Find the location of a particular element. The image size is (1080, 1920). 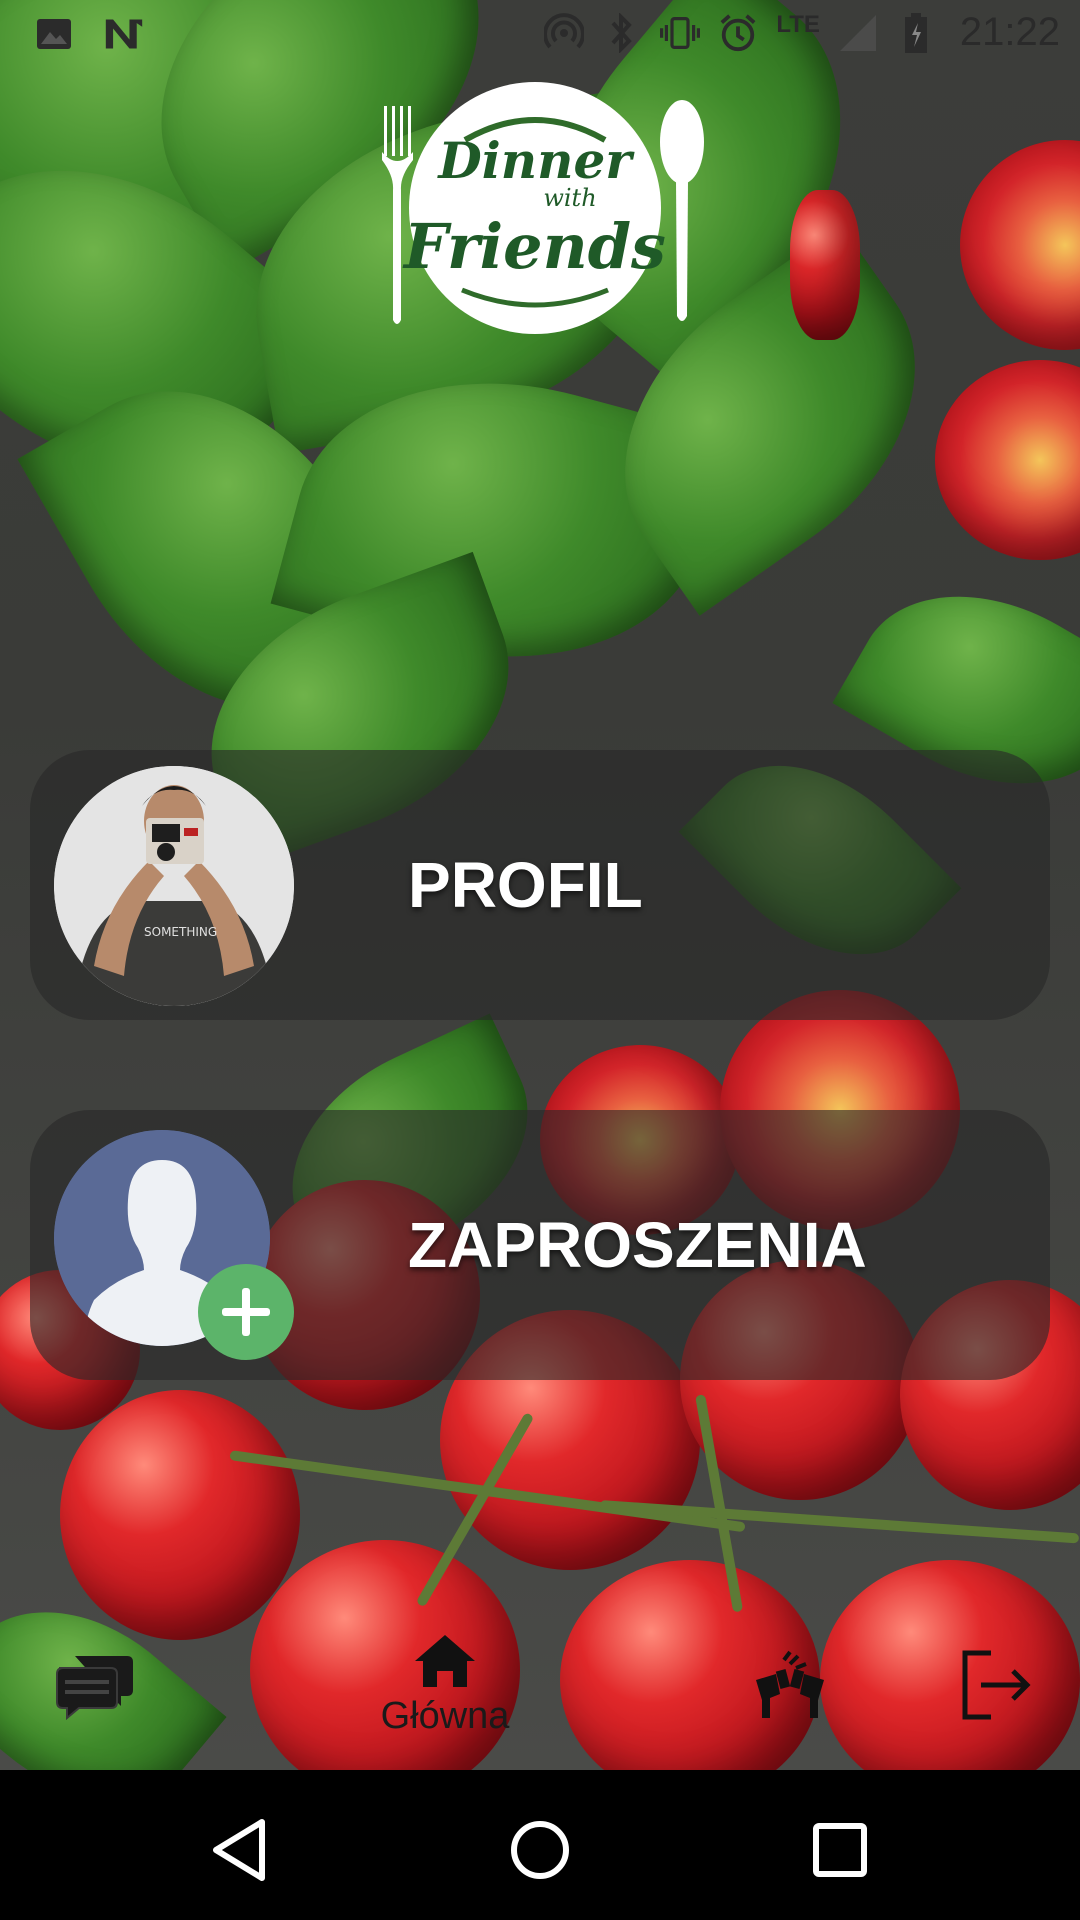

svg-text: SOMETHING is located at coordinates (180, 932).